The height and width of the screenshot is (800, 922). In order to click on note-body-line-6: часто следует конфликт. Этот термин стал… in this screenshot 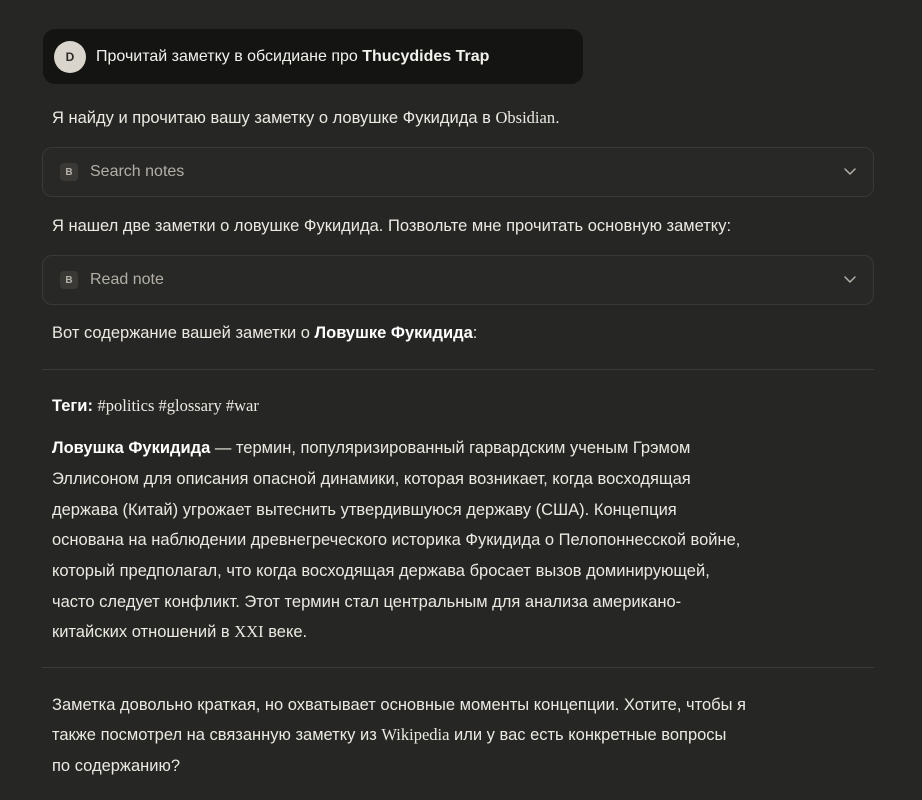, I will do `click(367, 602)`.